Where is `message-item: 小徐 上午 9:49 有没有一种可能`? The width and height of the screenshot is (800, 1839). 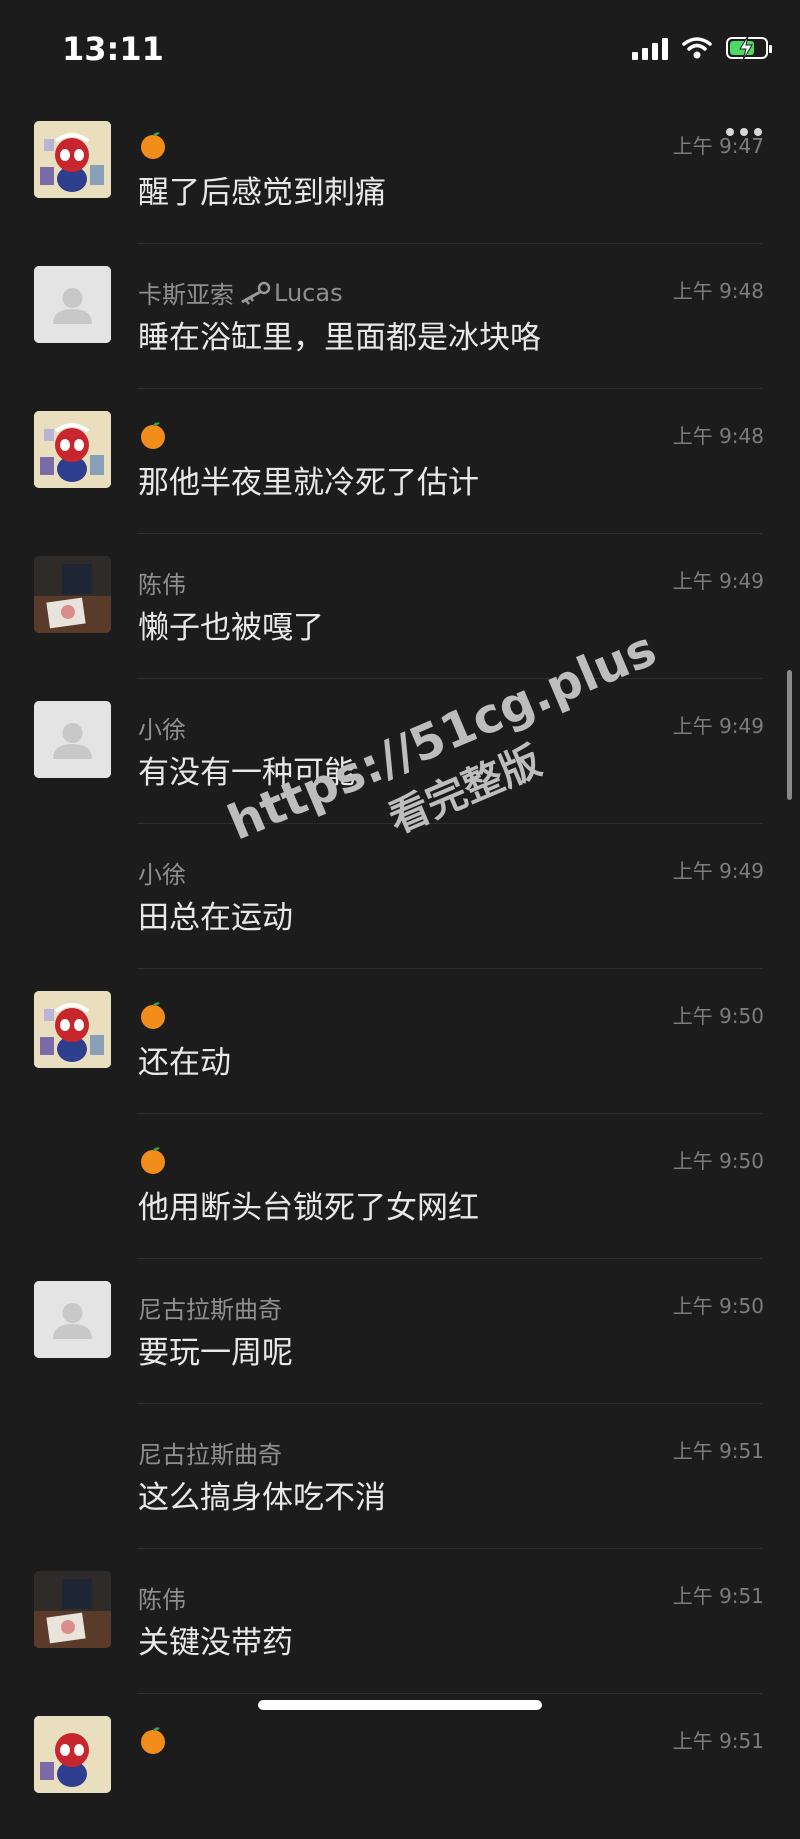 message-item: 小徐 上午 9:49 有没有一种可能 is located at coordinates (400, 751).